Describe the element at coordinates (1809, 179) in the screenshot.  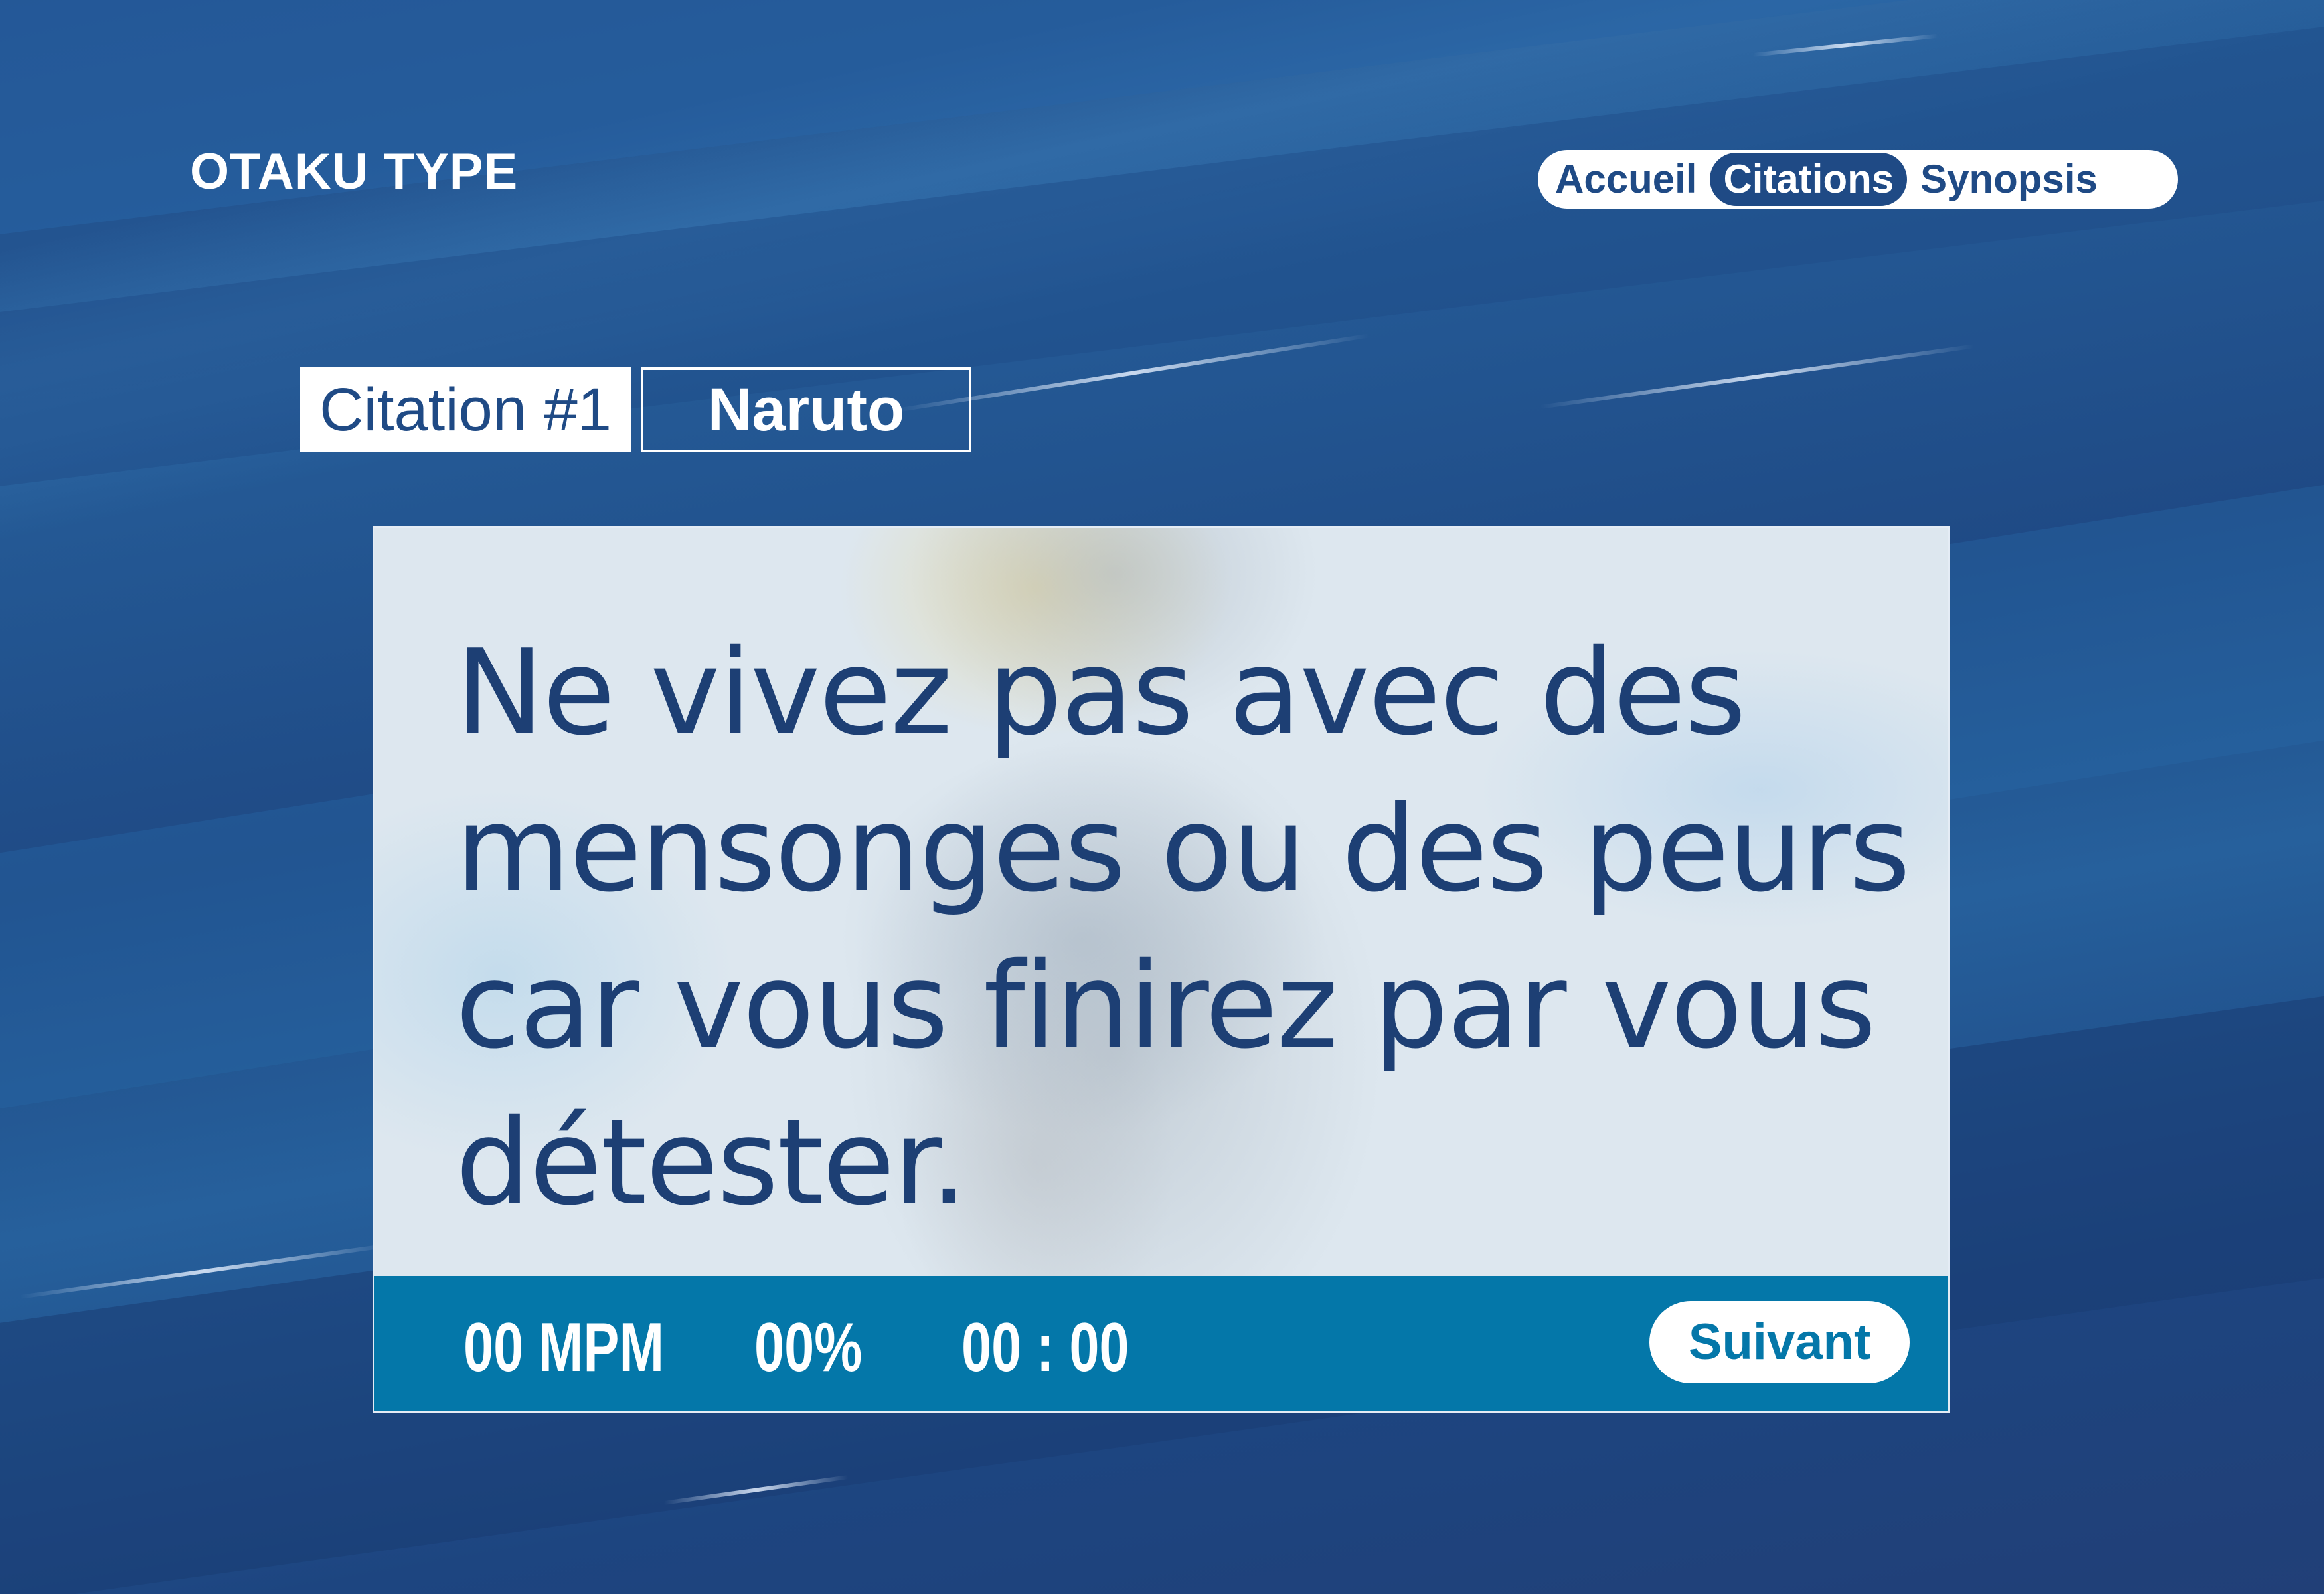
I see `nav-item-citations: Citations` at that location.